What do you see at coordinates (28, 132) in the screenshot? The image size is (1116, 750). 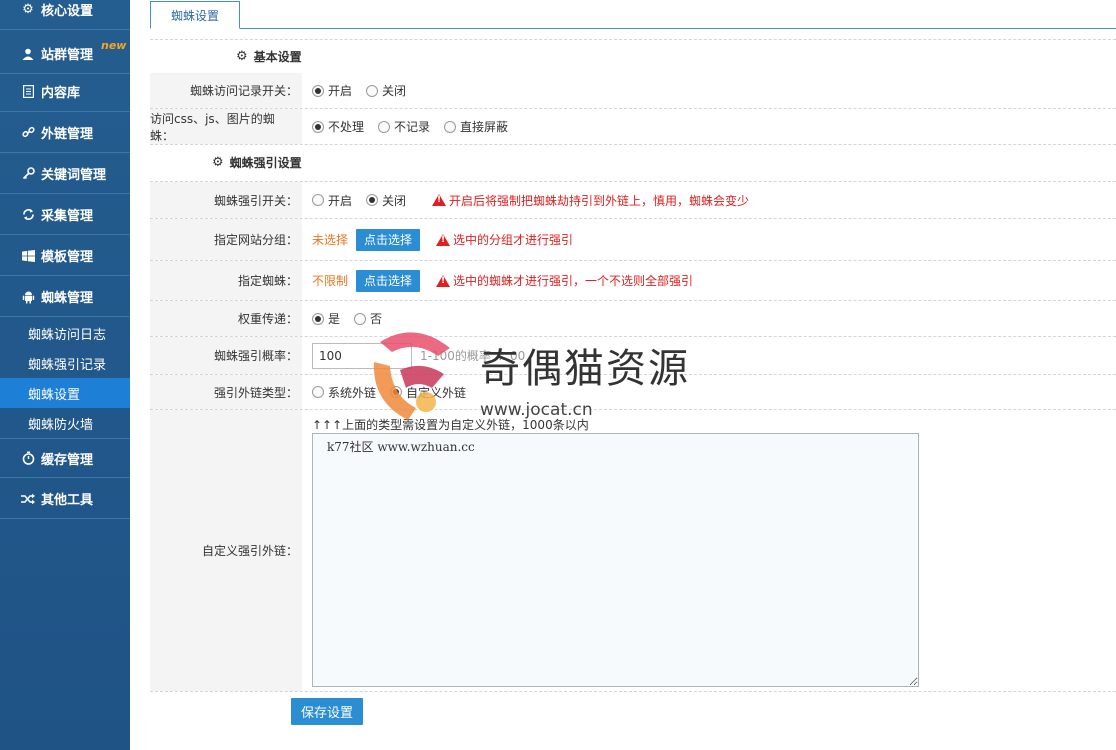 I see `link-icon` at bounding box center [28, 132].